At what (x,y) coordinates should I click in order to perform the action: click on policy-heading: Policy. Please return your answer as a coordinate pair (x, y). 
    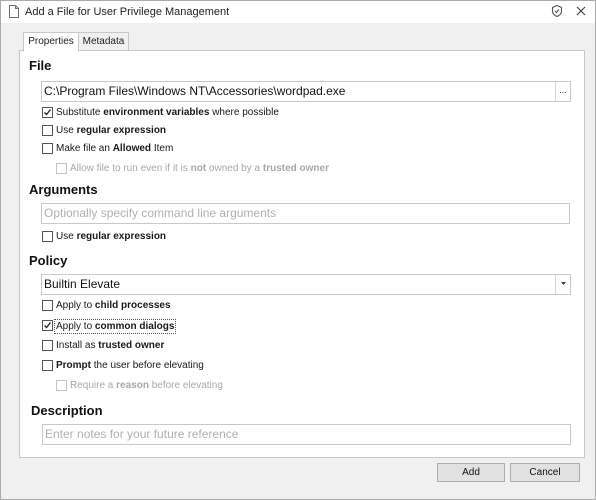
    Looking at the image, I should click on (48, 260).